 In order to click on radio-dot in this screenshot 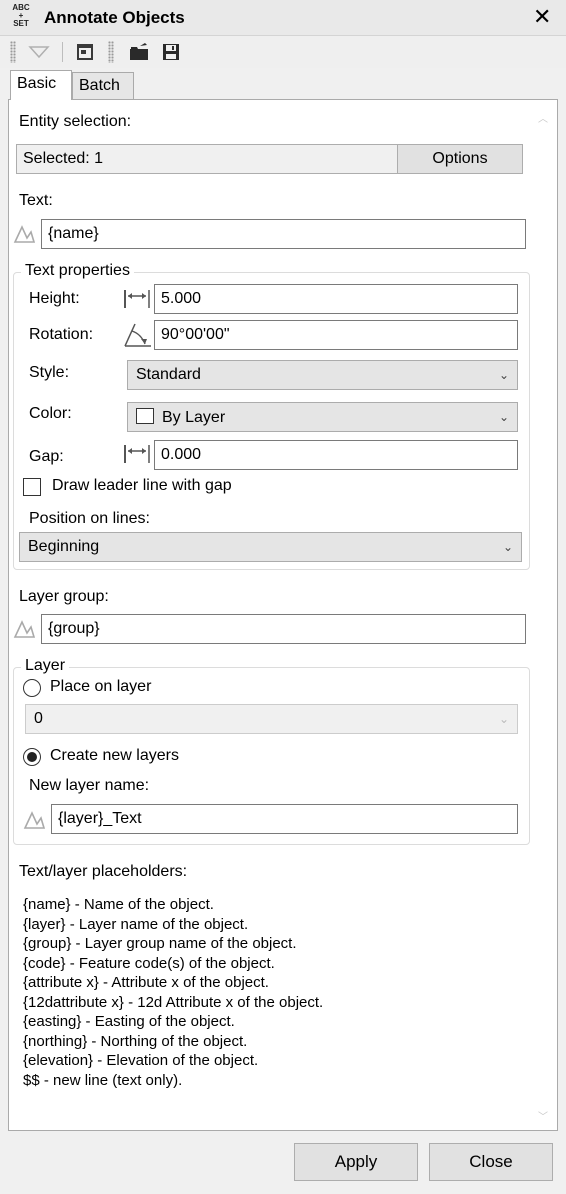, I will do `click(32, 757)`.